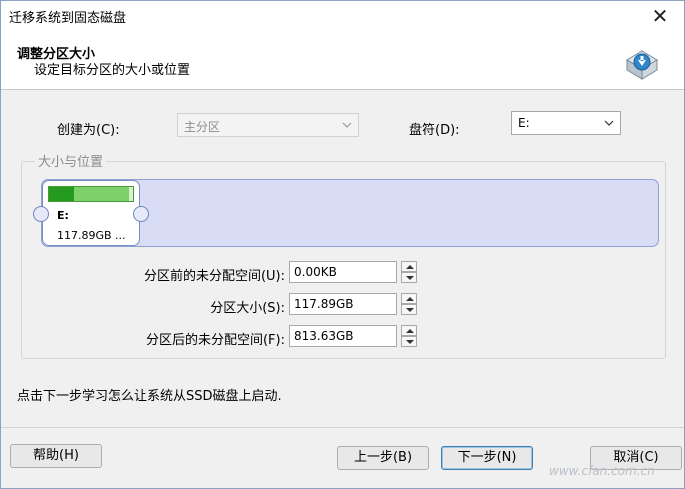 This screenshot has height=489, width=685. What do you see at coordinates (141, 214) in the screenshot?
I see `resize-handle-right` at bounding box center [141, 214].